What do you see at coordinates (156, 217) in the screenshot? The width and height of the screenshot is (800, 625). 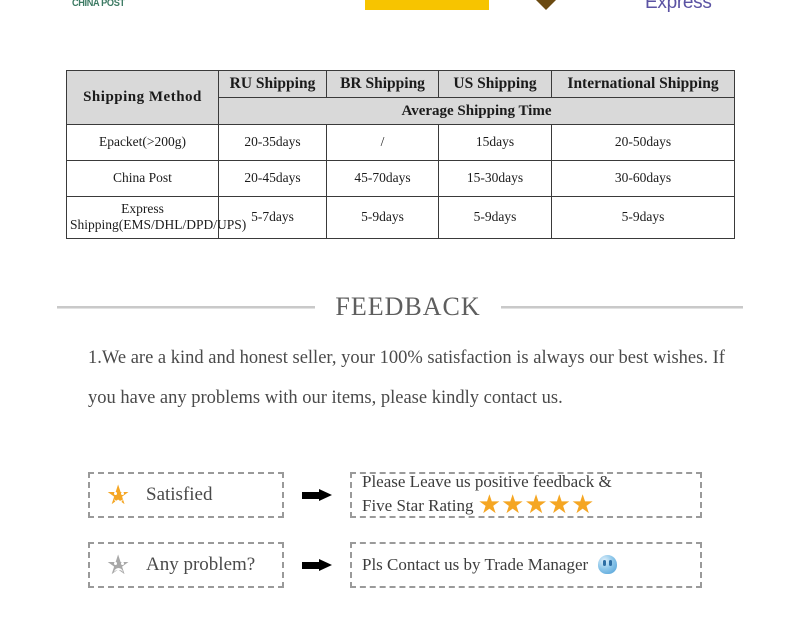 I see `cell-method: Express Shipping(EMS/DHL/DPD/UPS)` at bounding box center [156, 217].